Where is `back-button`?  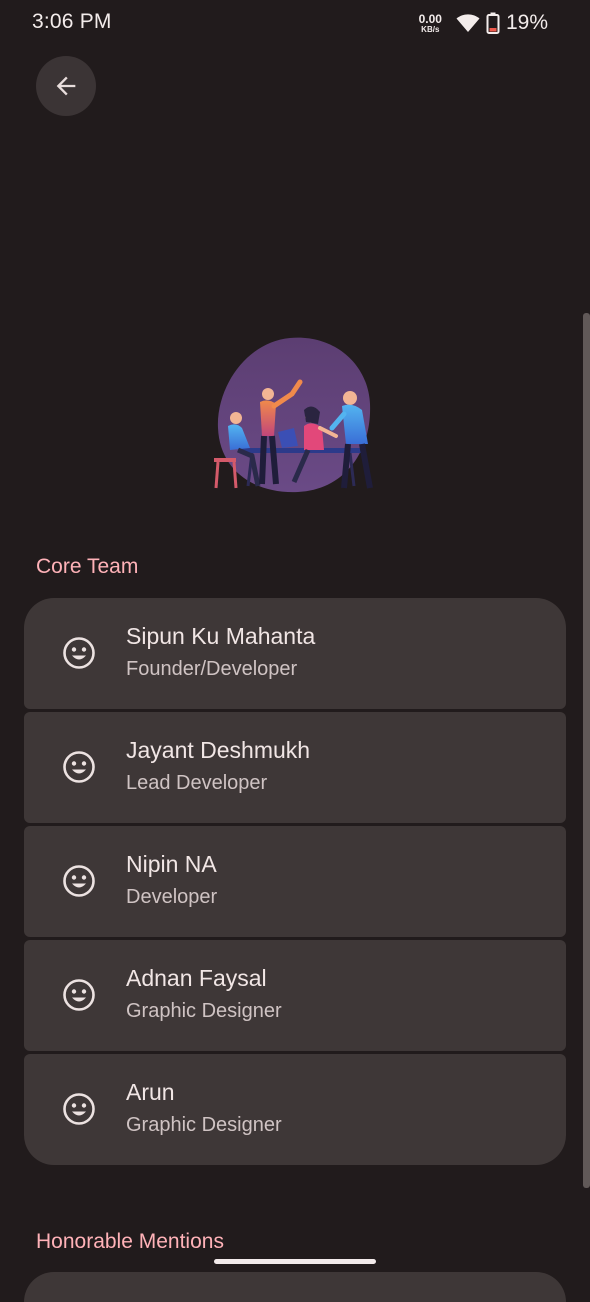
back-button is located at coordinates (66, 86).